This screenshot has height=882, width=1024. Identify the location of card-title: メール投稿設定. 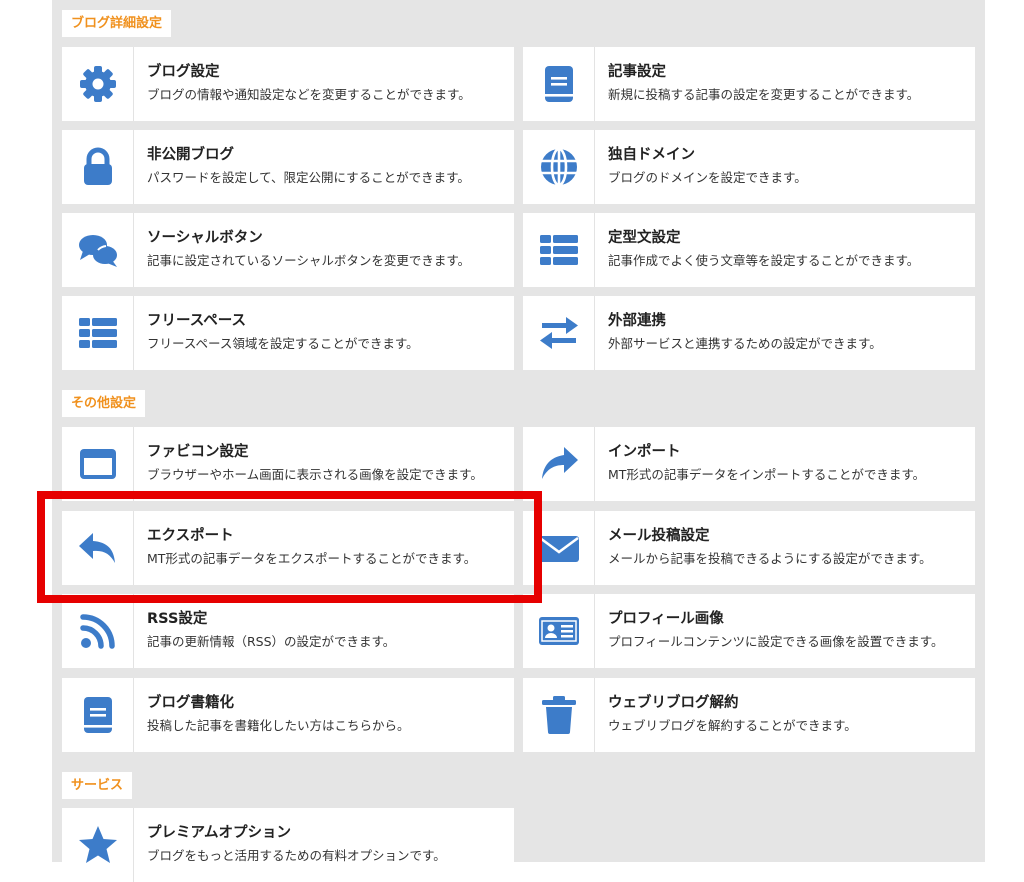
(659, 536).